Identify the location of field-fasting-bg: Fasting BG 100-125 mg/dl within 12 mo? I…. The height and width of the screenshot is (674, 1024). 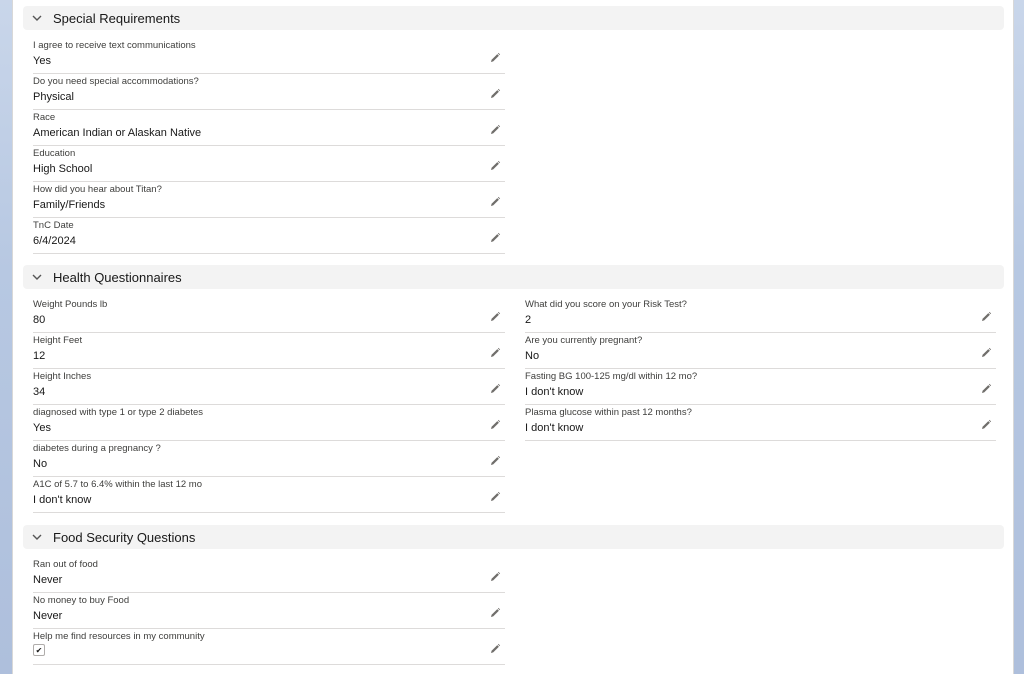
(760, 387).